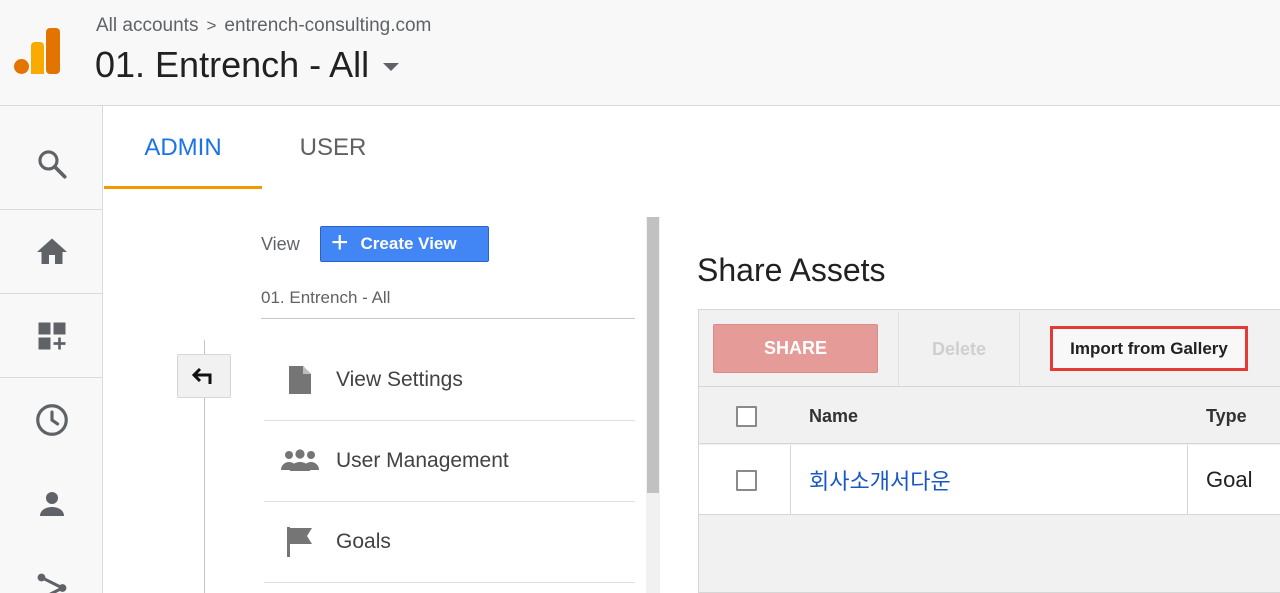  I want to click on menu-user-management-label: User Management, so click(422, 460).